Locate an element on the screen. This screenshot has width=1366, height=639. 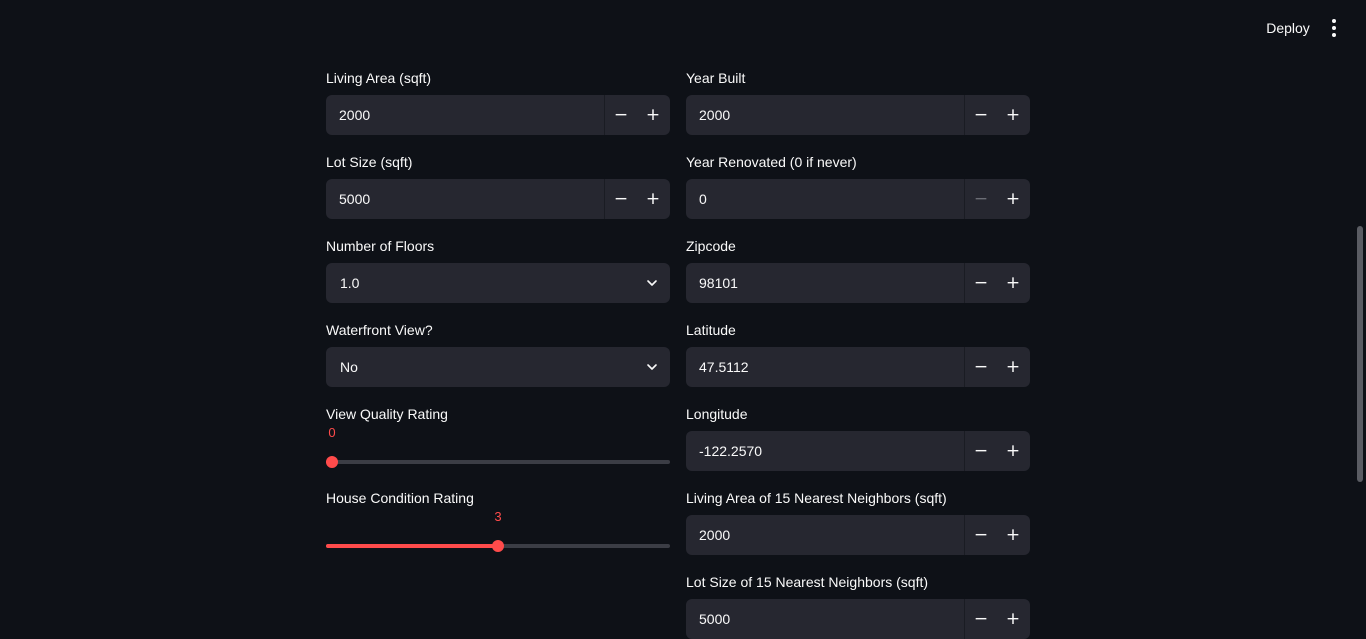
kebab-menu-icon is located at coordinates (1334, 28).